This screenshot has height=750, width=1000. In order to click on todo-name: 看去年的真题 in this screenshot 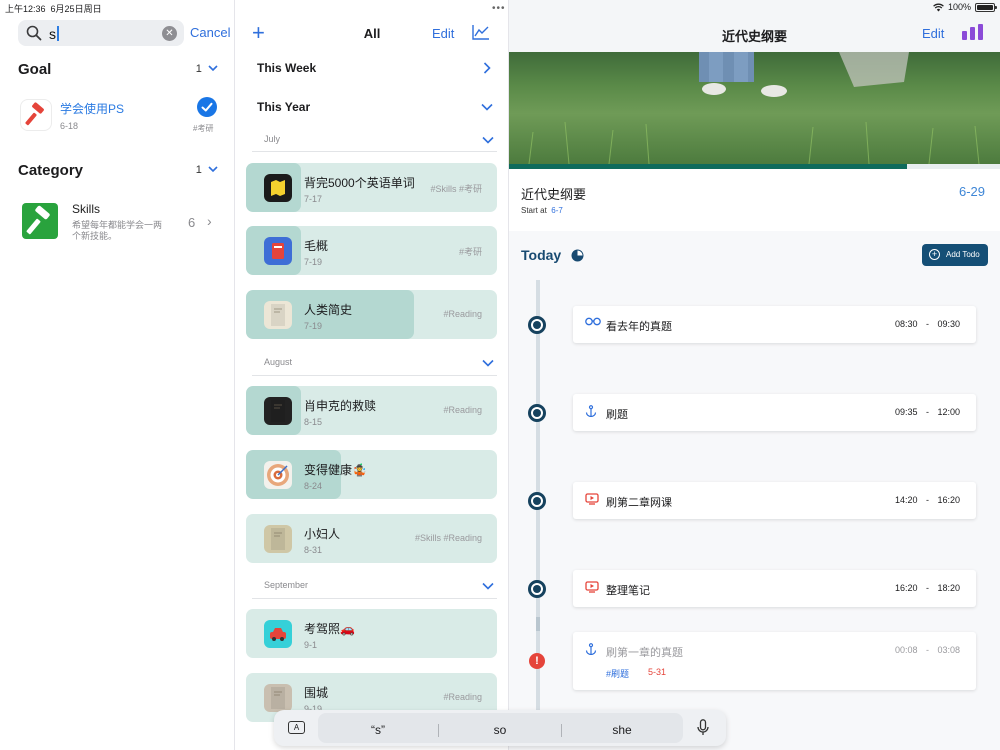, I will do `click(639, 327)`.